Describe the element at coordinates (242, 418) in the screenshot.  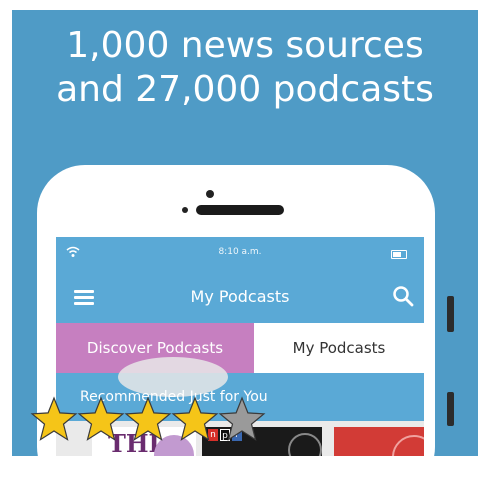
I see `star-empty-icon` at that location.